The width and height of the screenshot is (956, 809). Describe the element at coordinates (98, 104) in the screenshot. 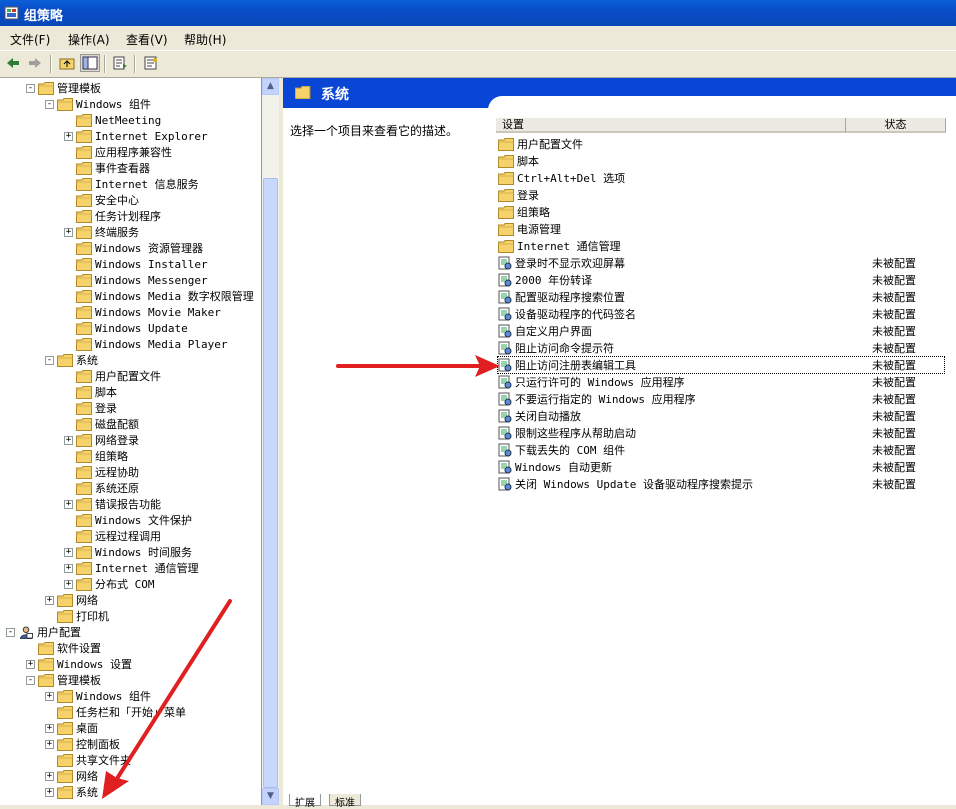

I see `tree-item: - Windows 组件` at that location.